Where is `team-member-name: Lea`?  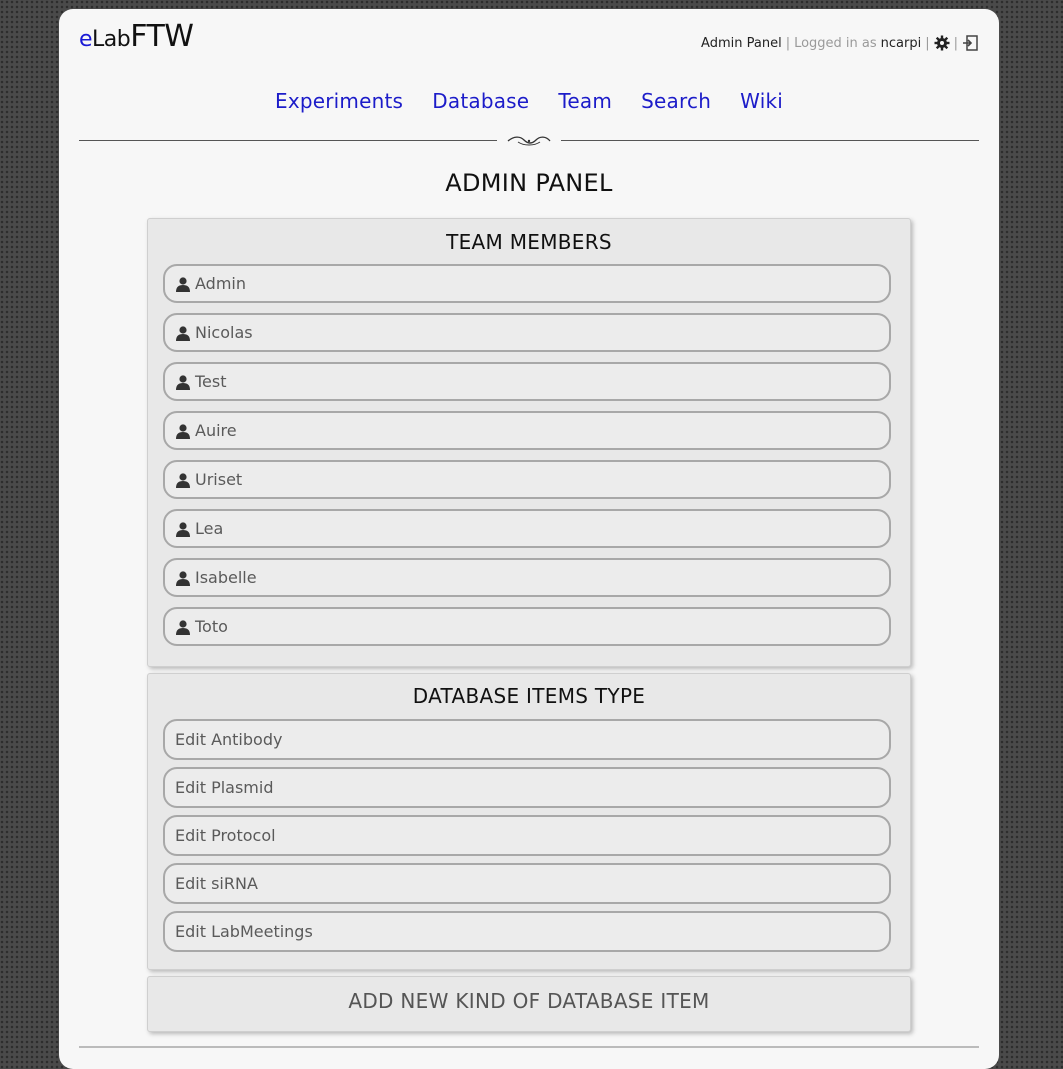 team-member-name: Lea is located at coordinates (209, 528).